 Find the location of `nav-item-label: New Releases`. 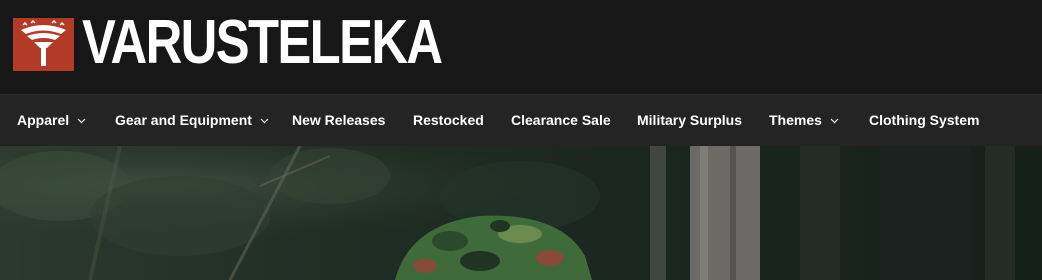

nav-item-label: New Releases is located at coordinates (339, 120).